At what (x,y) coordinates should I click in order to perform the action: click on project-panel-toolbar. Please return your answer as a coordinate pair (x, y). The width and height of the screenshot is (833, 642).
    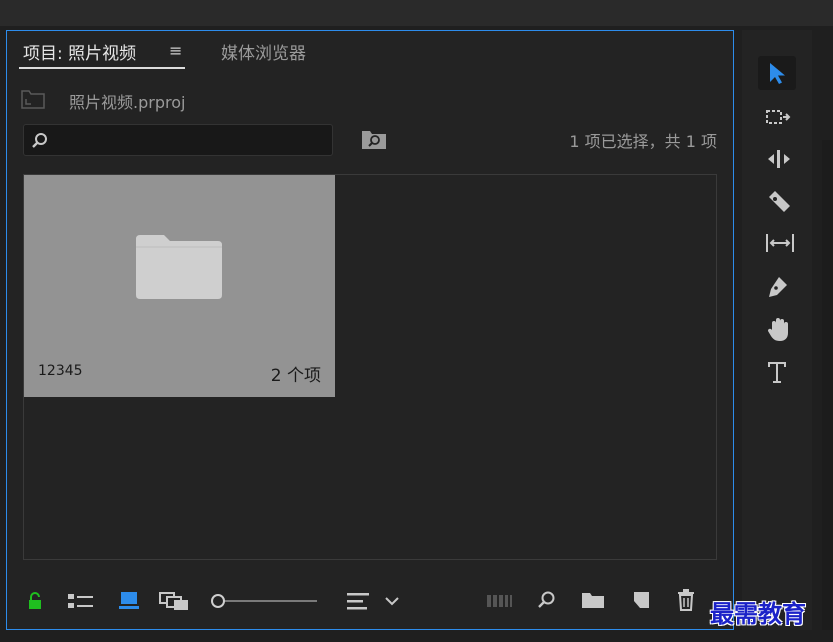
    Looking at the image, I should click on (371, 601).